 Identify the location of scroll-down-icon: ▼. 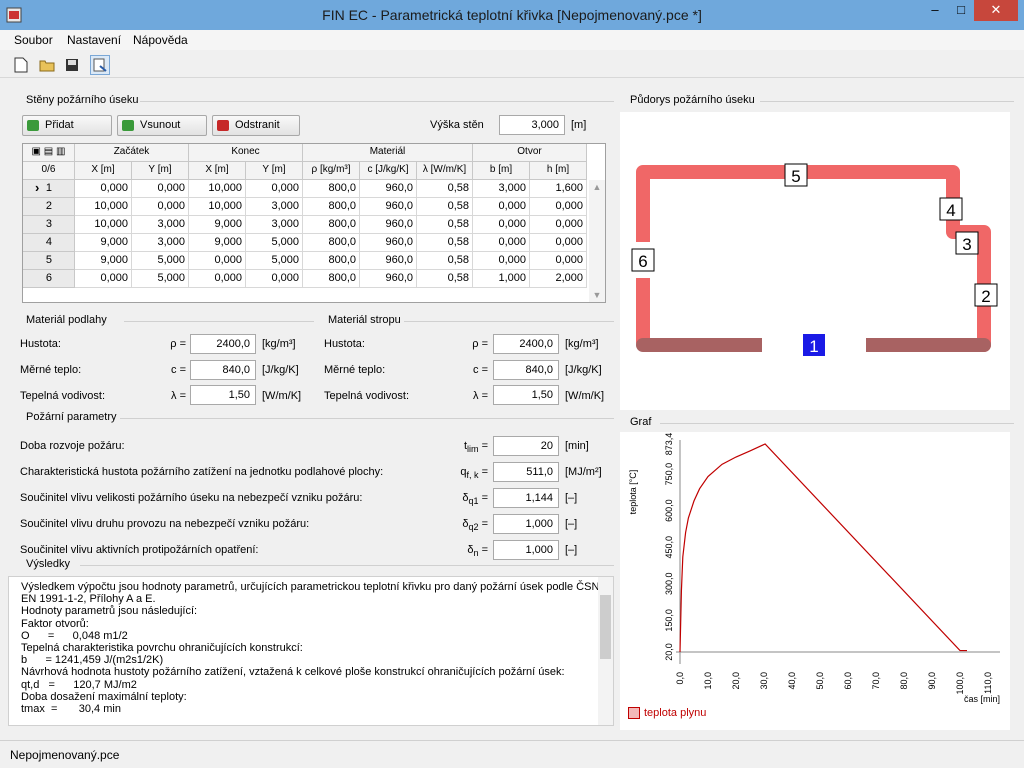
(597, 295).